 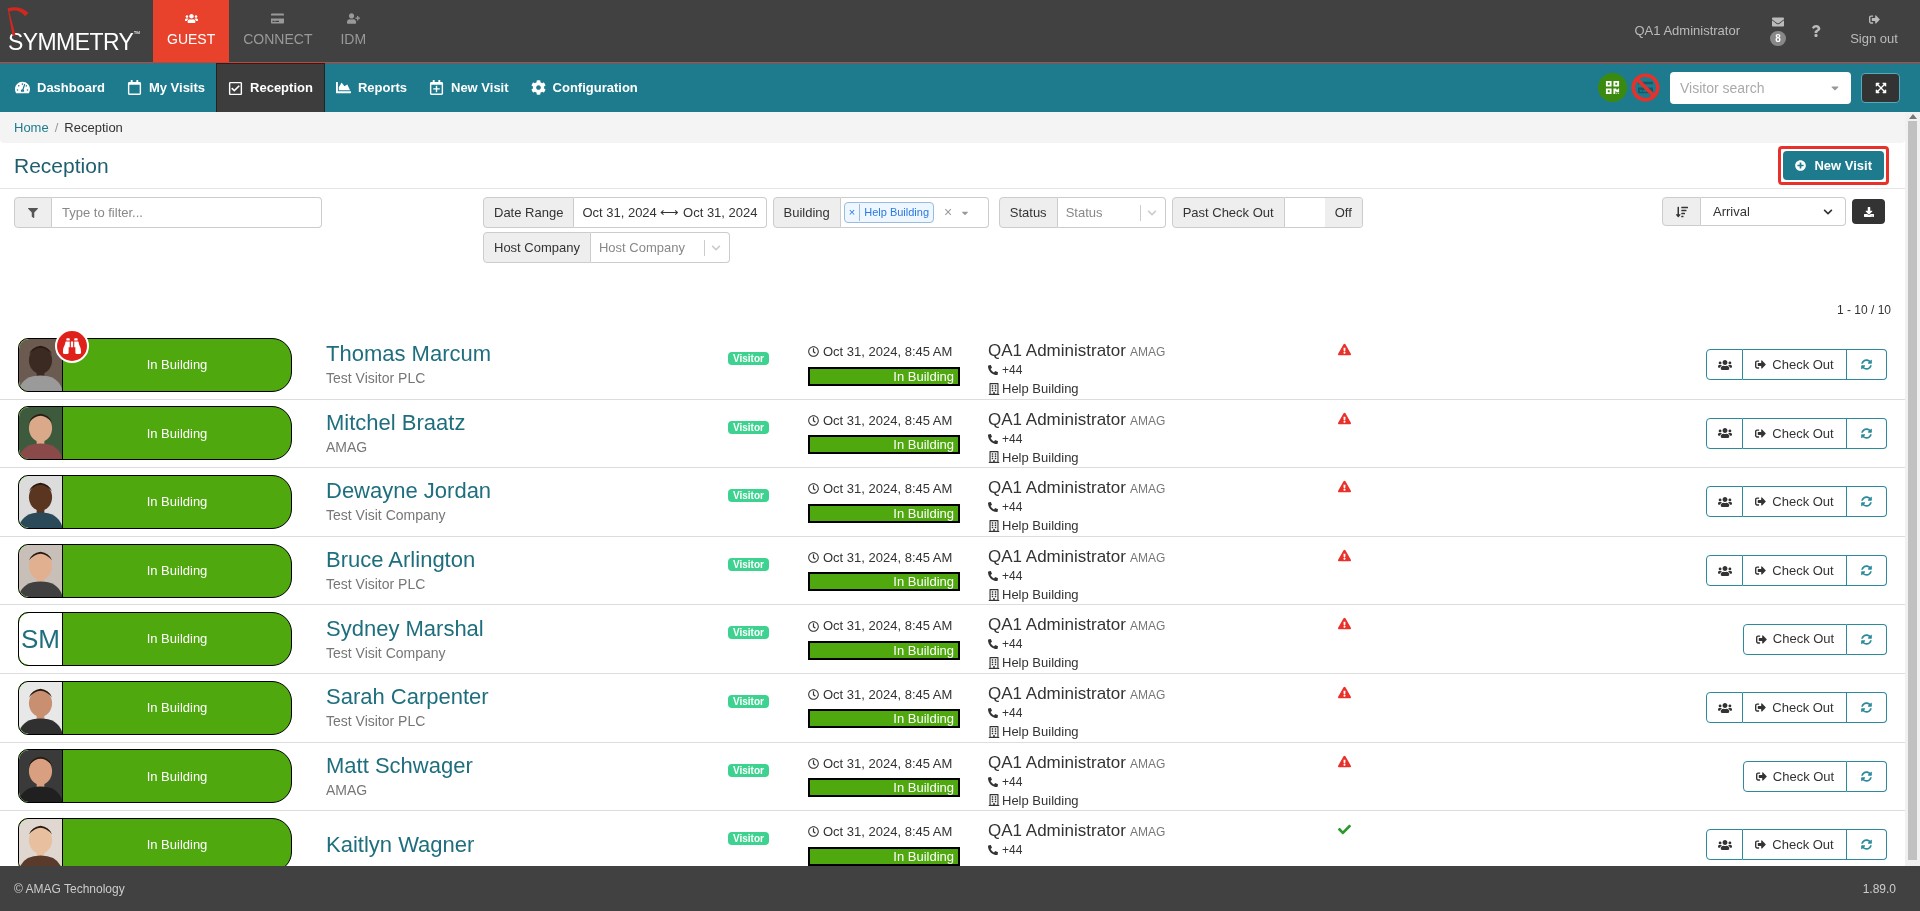 What do you see at coordinates (1778, 31) in the screenshot?
I see `messages-button: 8` at bounding box center [1778, 31].